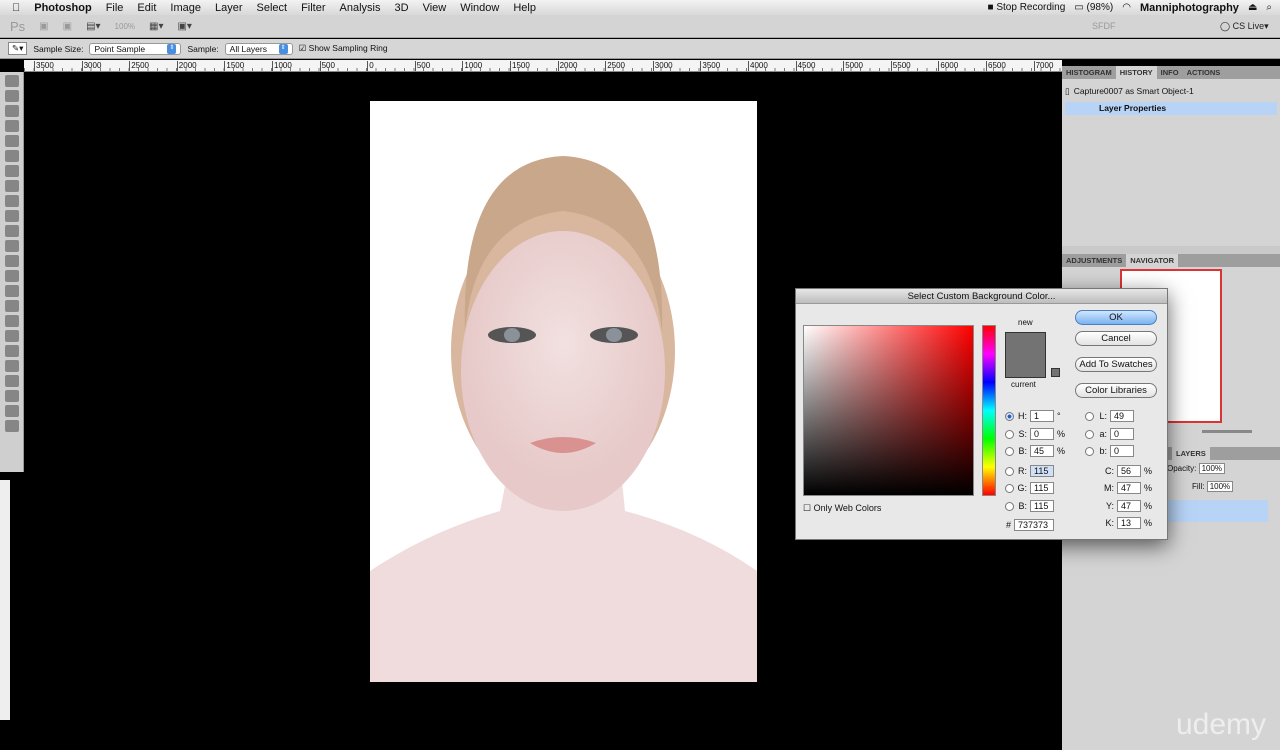 The height and width of the screenshot is (750, 1280). I want to click on radio-h, so click(1009, 416).